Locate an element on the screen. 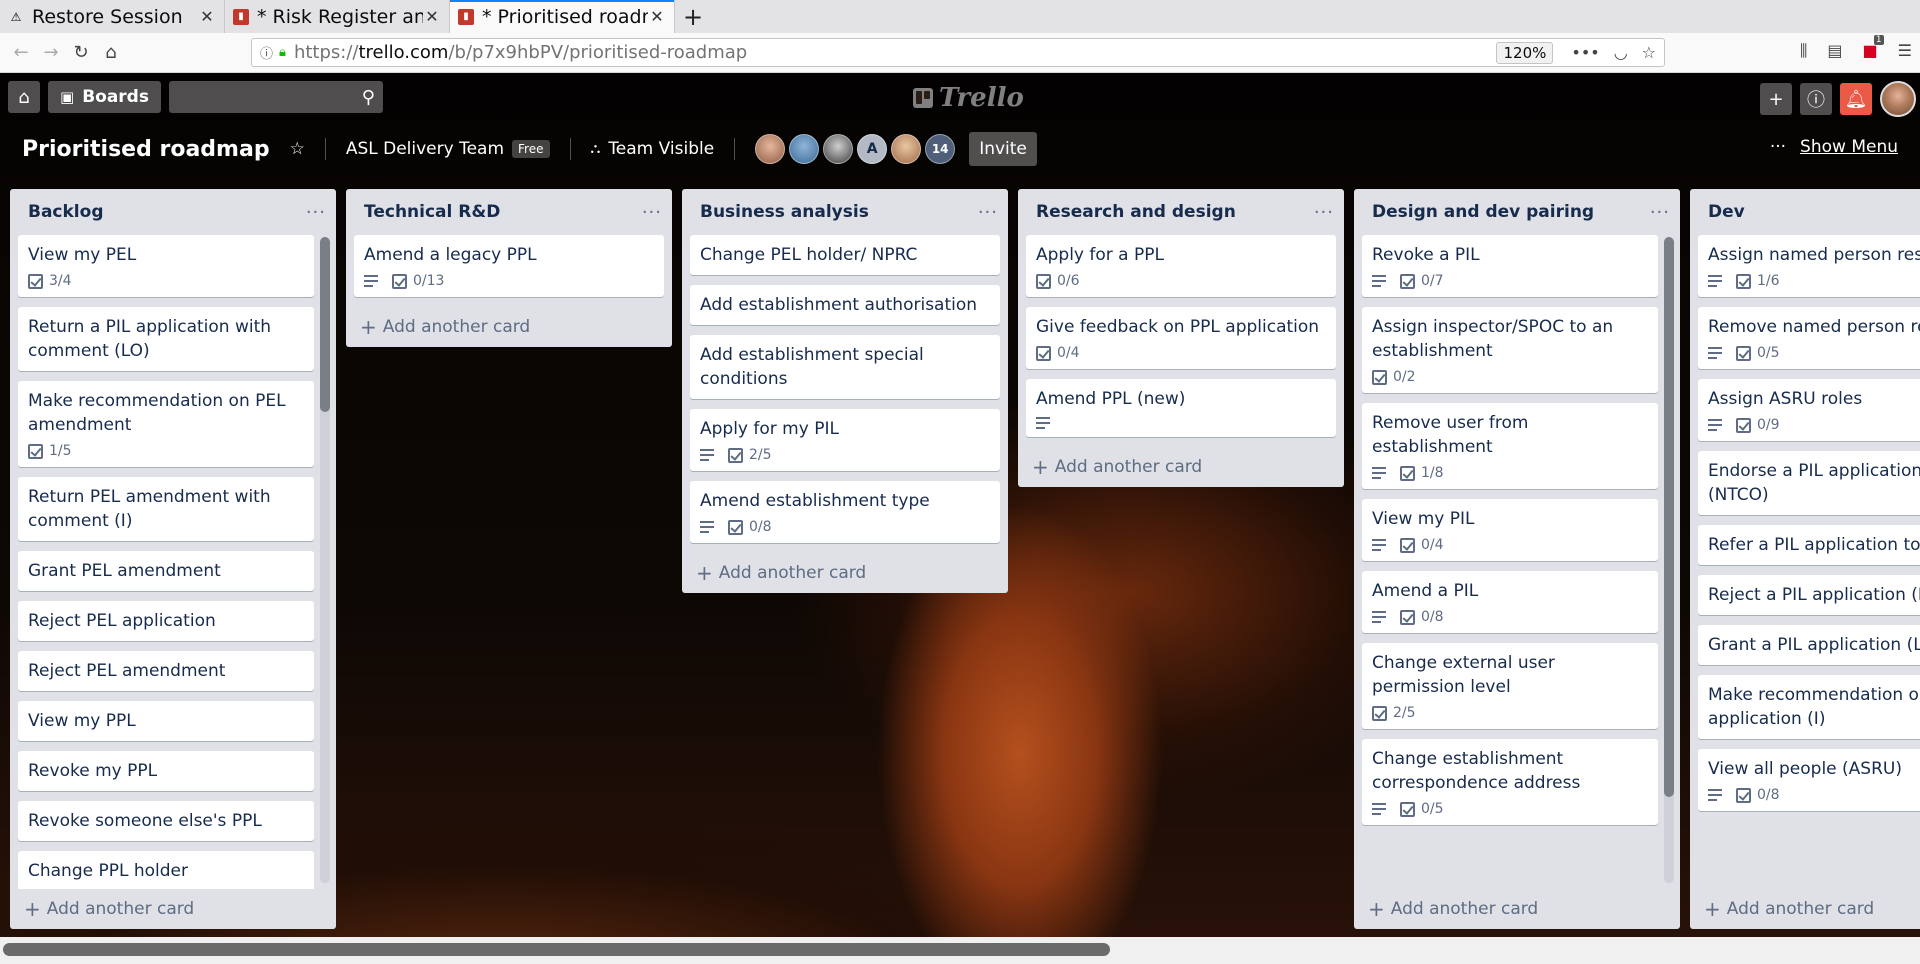 The image size is (1920, 964). card: Apply for my PIL 2/5 is located at coordinates (845, 440).